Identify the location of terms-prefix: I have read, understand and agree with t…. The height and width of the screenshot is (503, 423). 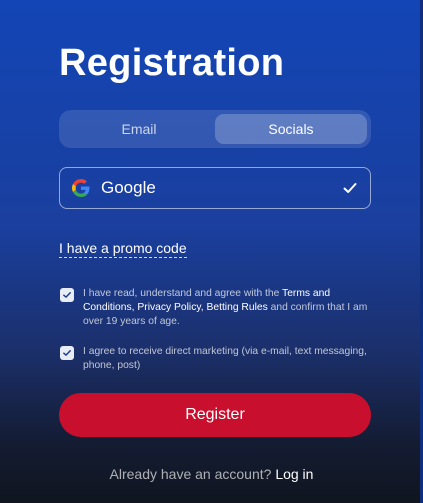
(181, 293).